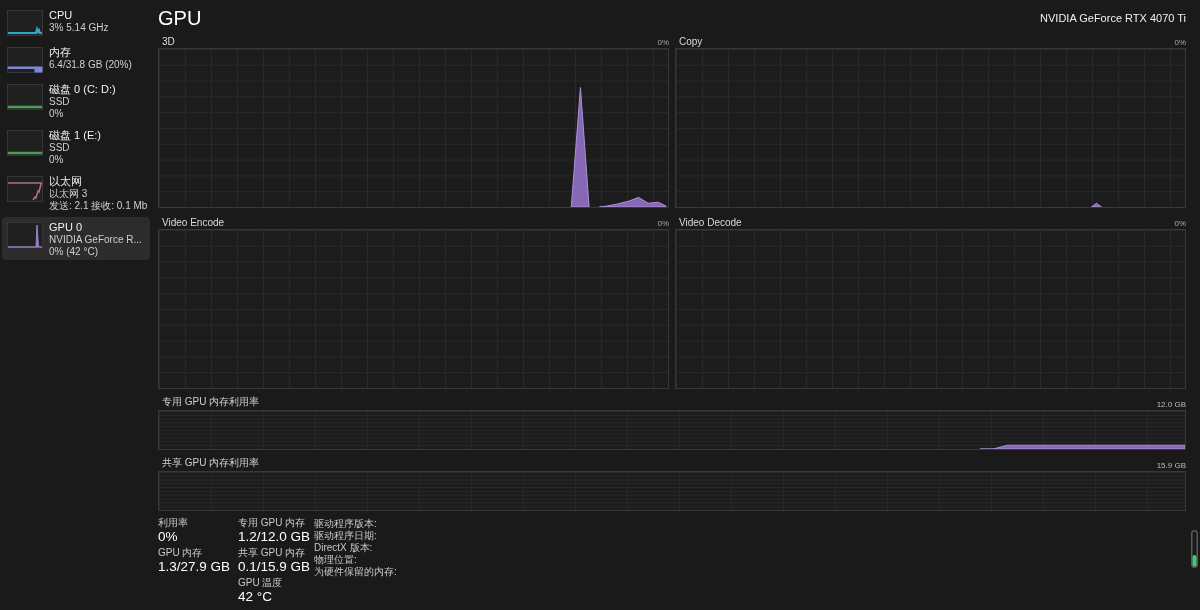 This screenshot has width=1200, height=610. Describe the element at coordinates (76, 192) in the screenshot. I see `sidebar-item: 以太网 以太网 3 发送: 2.1 接收: 0.1 Mb` at that location.